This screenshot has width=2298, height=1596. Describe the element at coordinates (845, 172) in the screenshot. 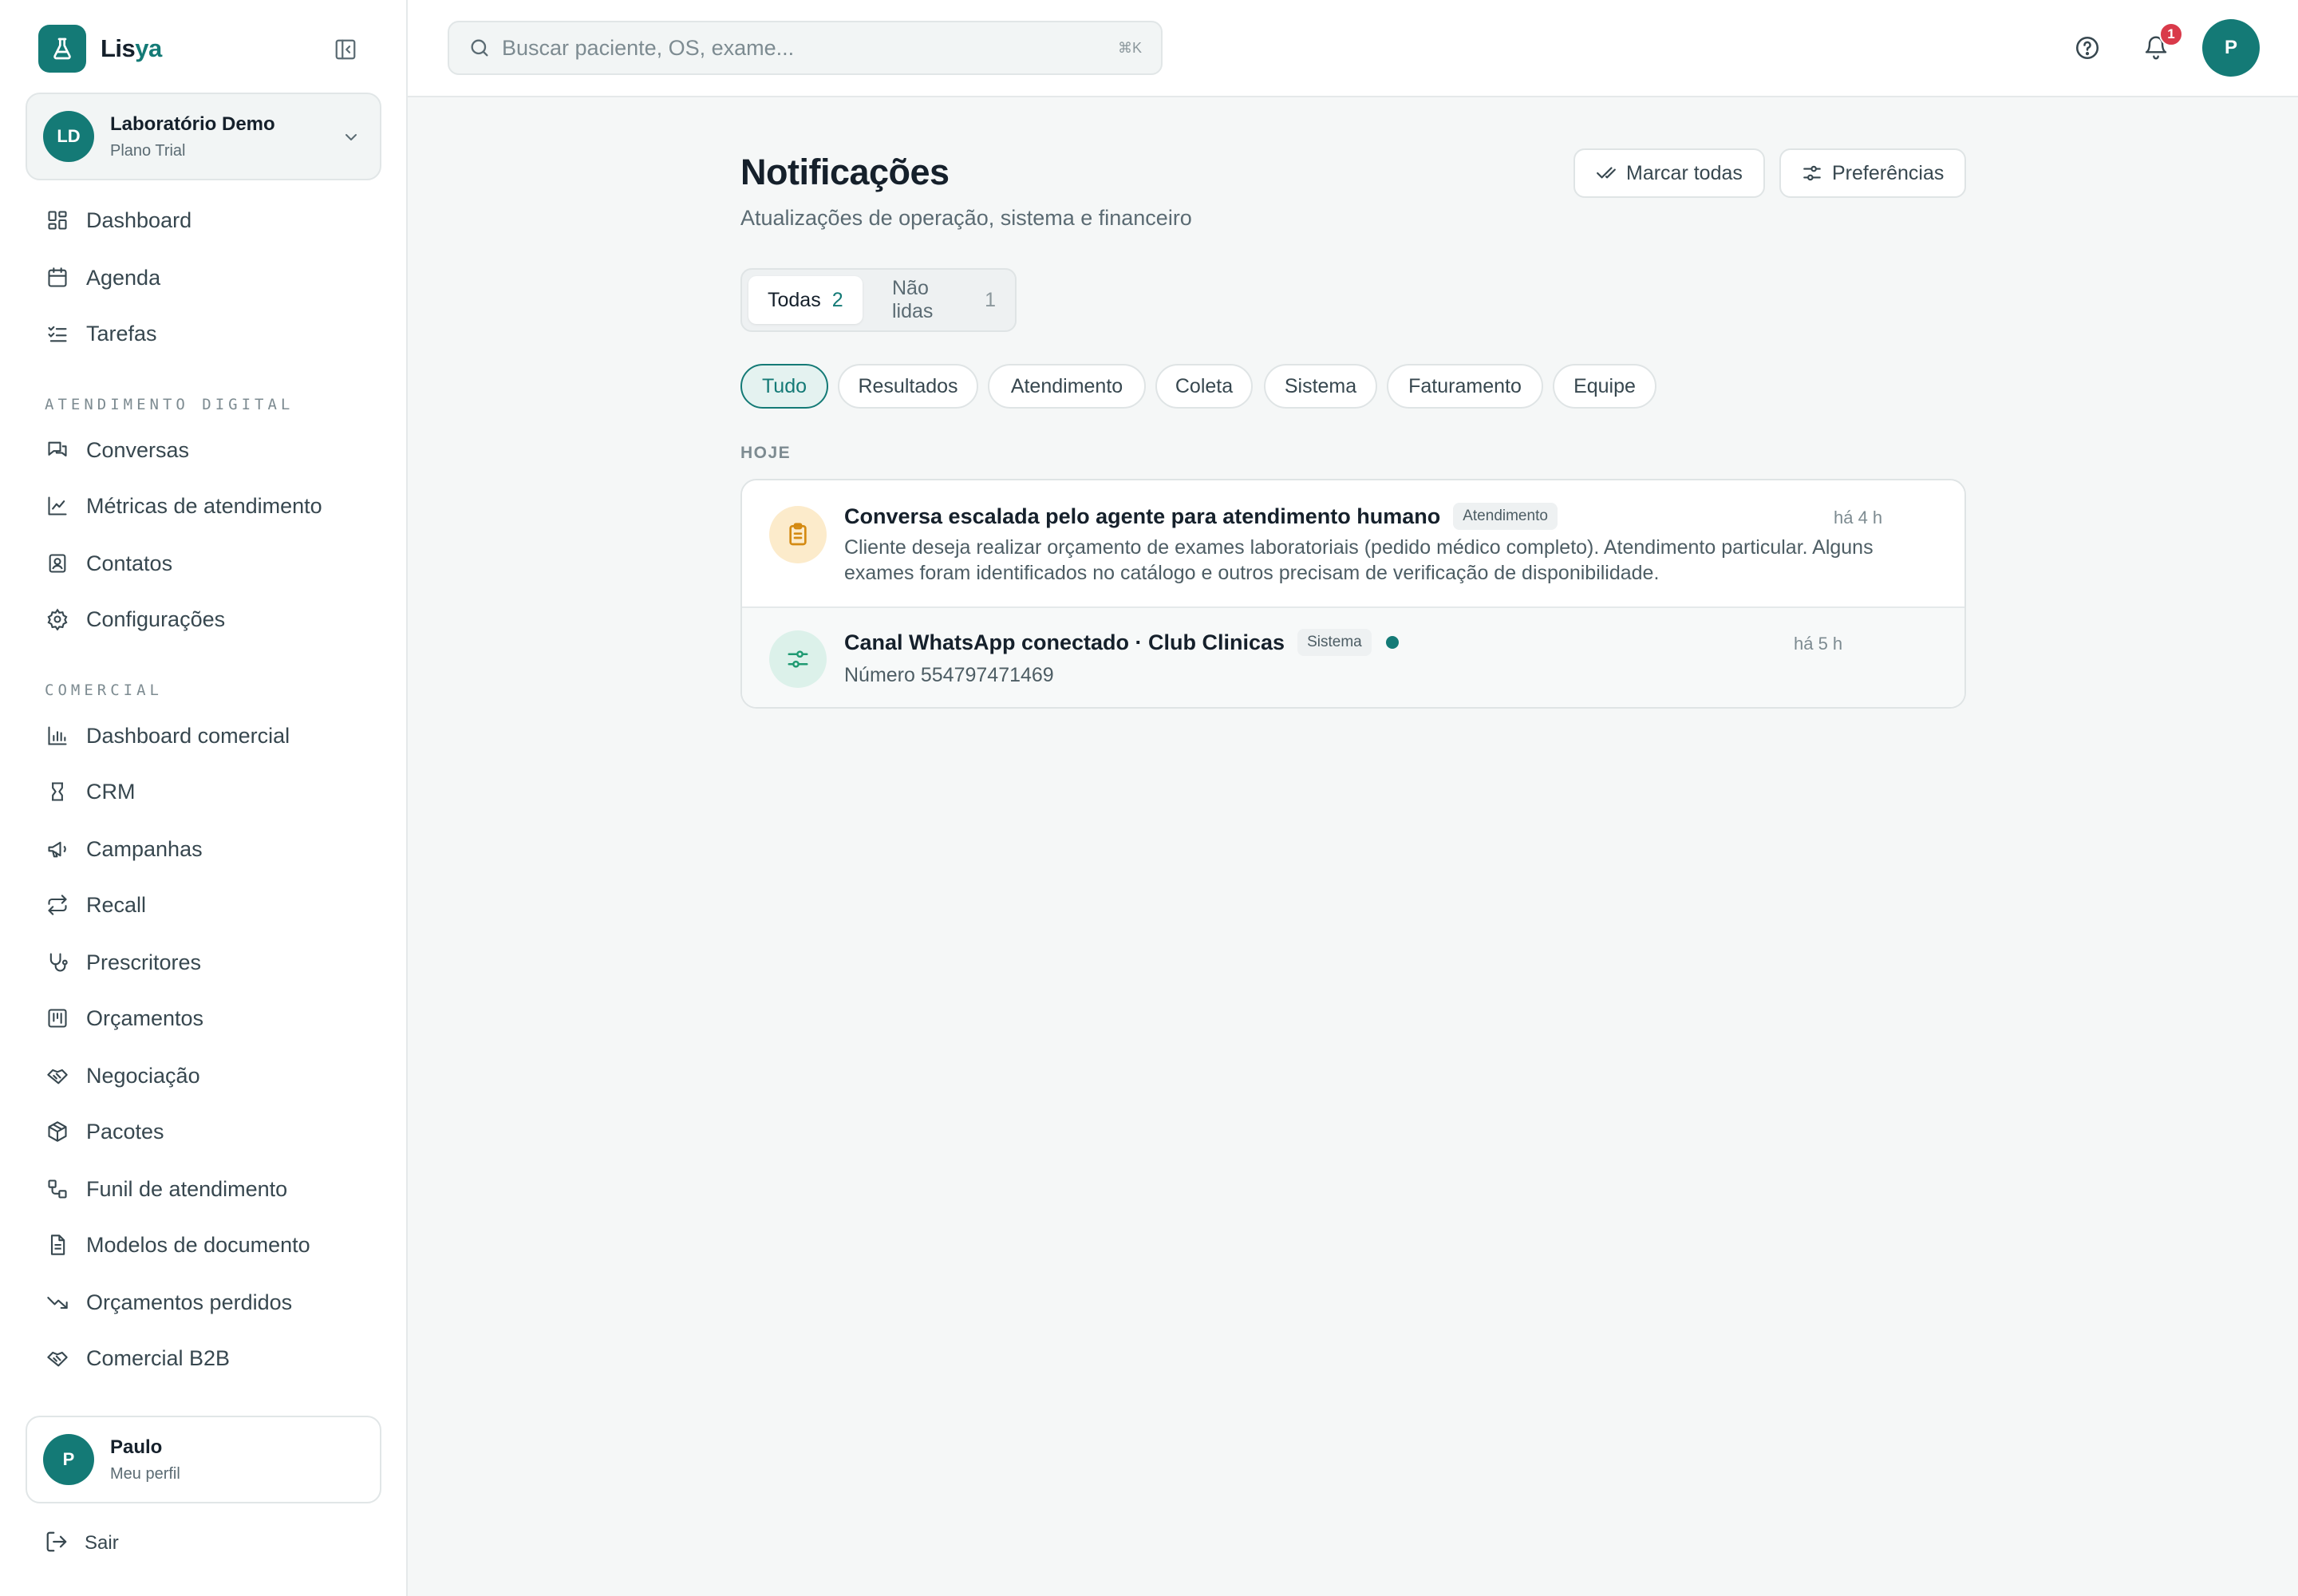

I see `page-title: Notificações` at that location.